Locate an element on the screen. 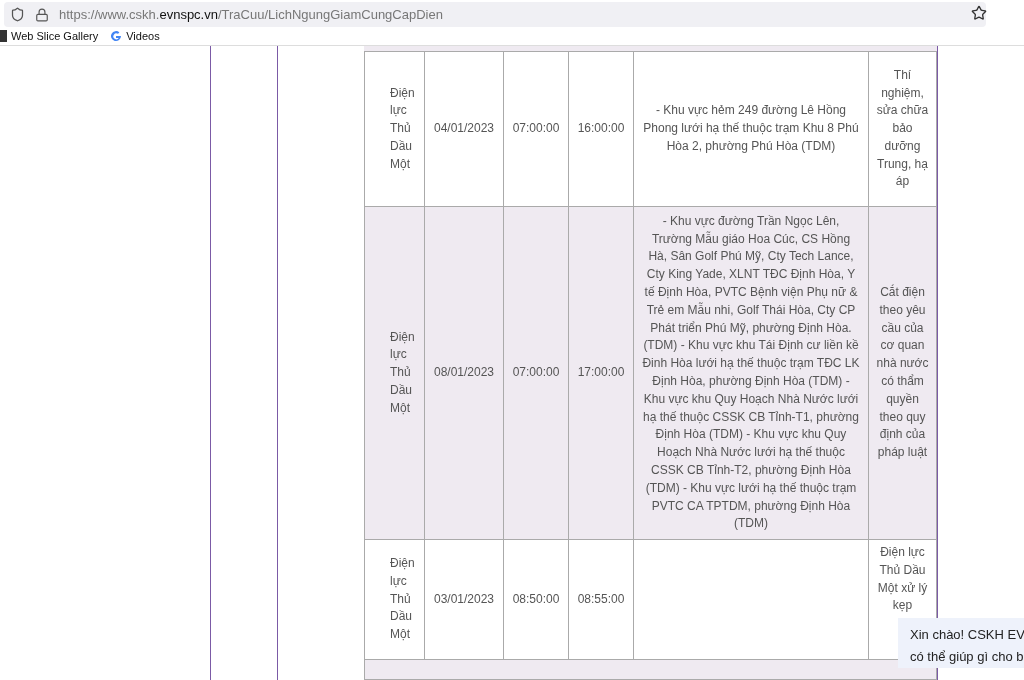 Image resolution: width=1024 pixels, height=680 pixels. date-cell: 04/01/2023 is located at coordinates (464, 128).